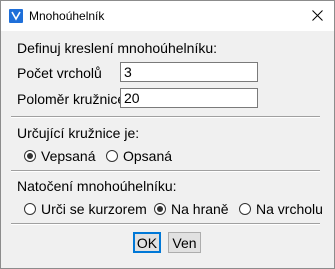 The image size is (335, 269). What do you see at coordinates (30, 209) in the screenshot?
I see `radio-indicator-urci-kurzorem` at bounding box center [30, 209].